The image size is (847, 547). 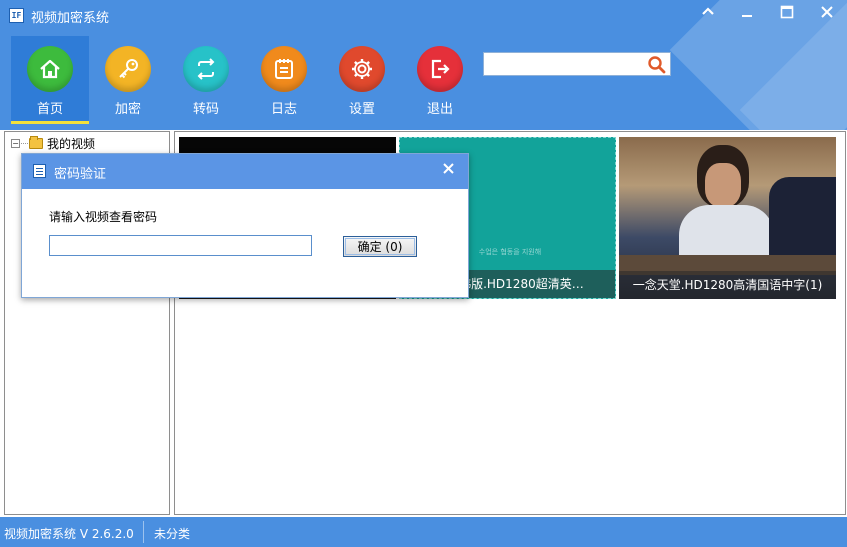 I want to click on tool-label: 加密, so click(x=127, y=109).